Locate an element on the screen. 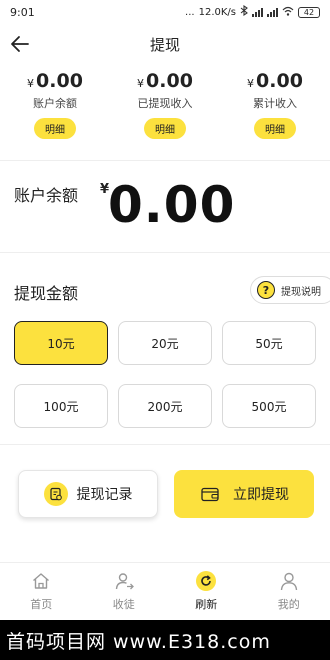  withdraw-amount-title: 提现金额 is located at coordinates (46, 293).